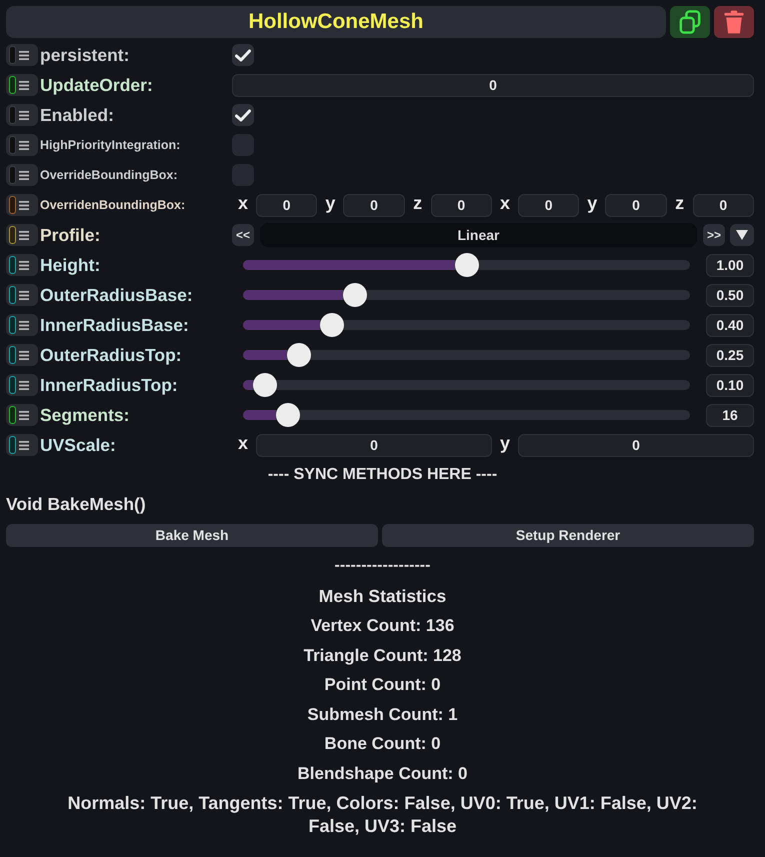  I want to click on field-label: persistent:, so click(85, 54).